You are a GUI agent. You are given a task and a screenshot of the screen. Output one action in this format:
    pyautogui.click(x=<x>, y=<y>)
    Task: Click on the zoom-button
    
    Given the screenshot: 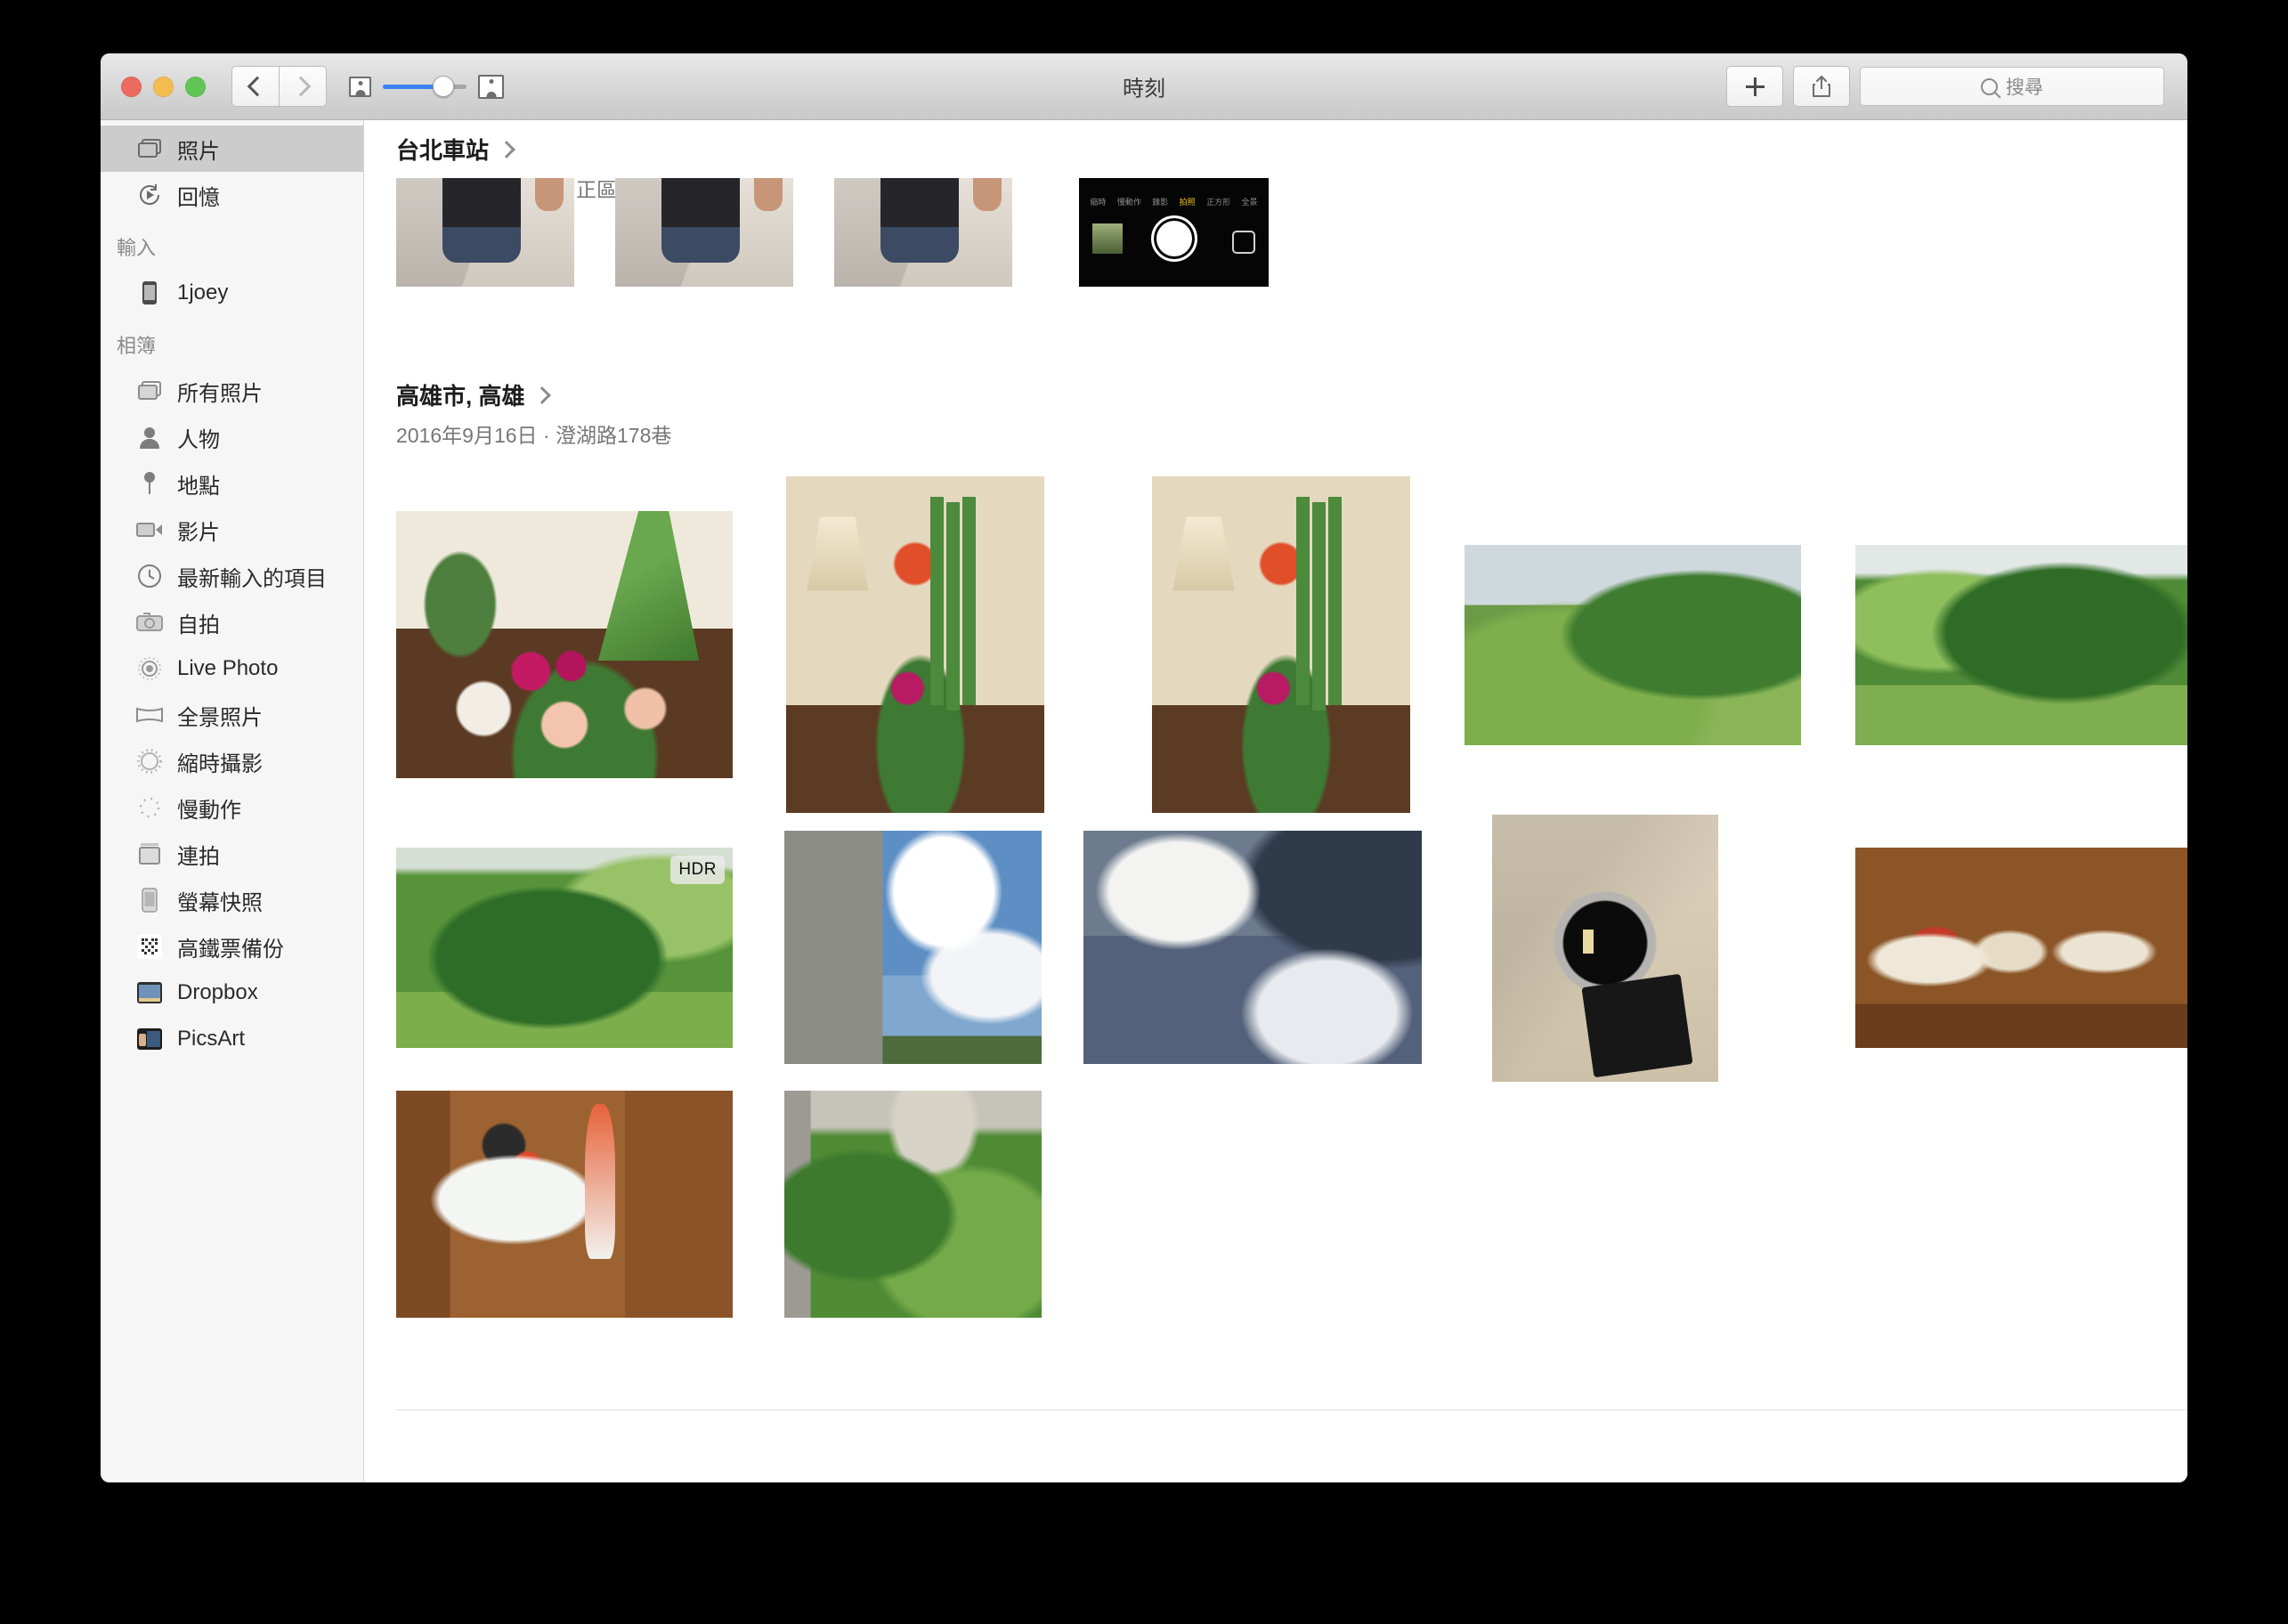 What is the action you would take?
    pyautogui.click(x=195, y=86)
    